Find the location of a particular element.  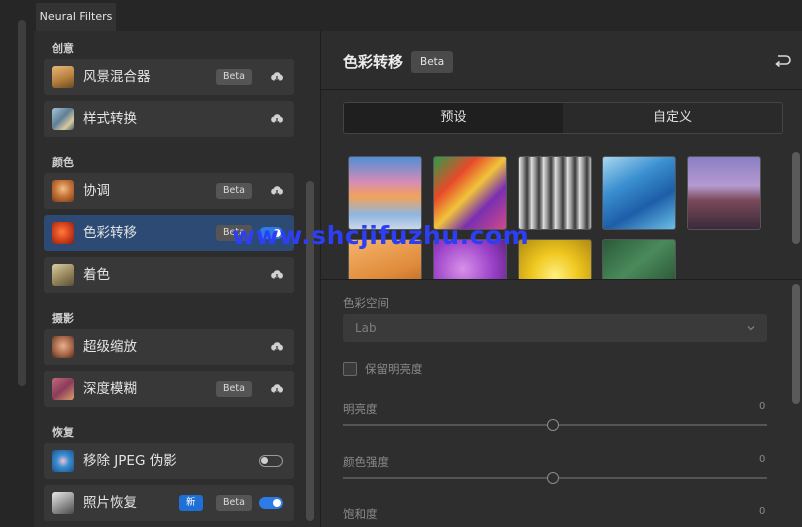

filter-name: 风景混合器 is located at coordinates (117, 77).